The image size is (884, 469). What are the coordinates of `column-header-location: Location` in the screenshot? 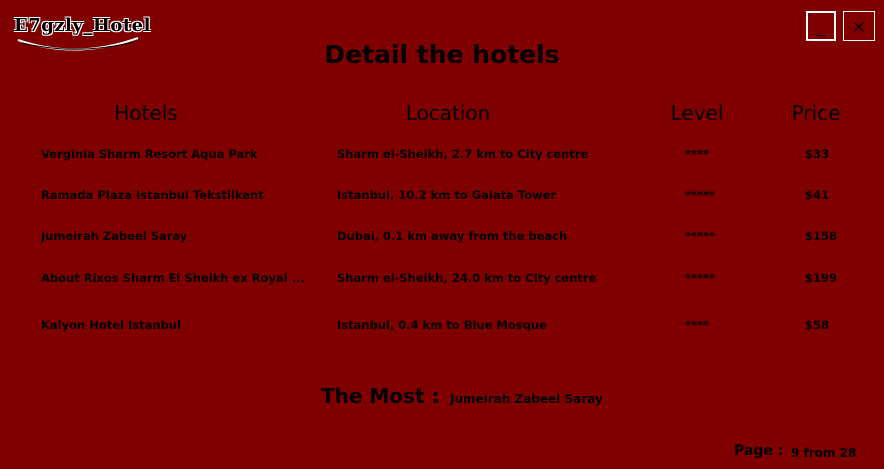 It's located at (448, 113).